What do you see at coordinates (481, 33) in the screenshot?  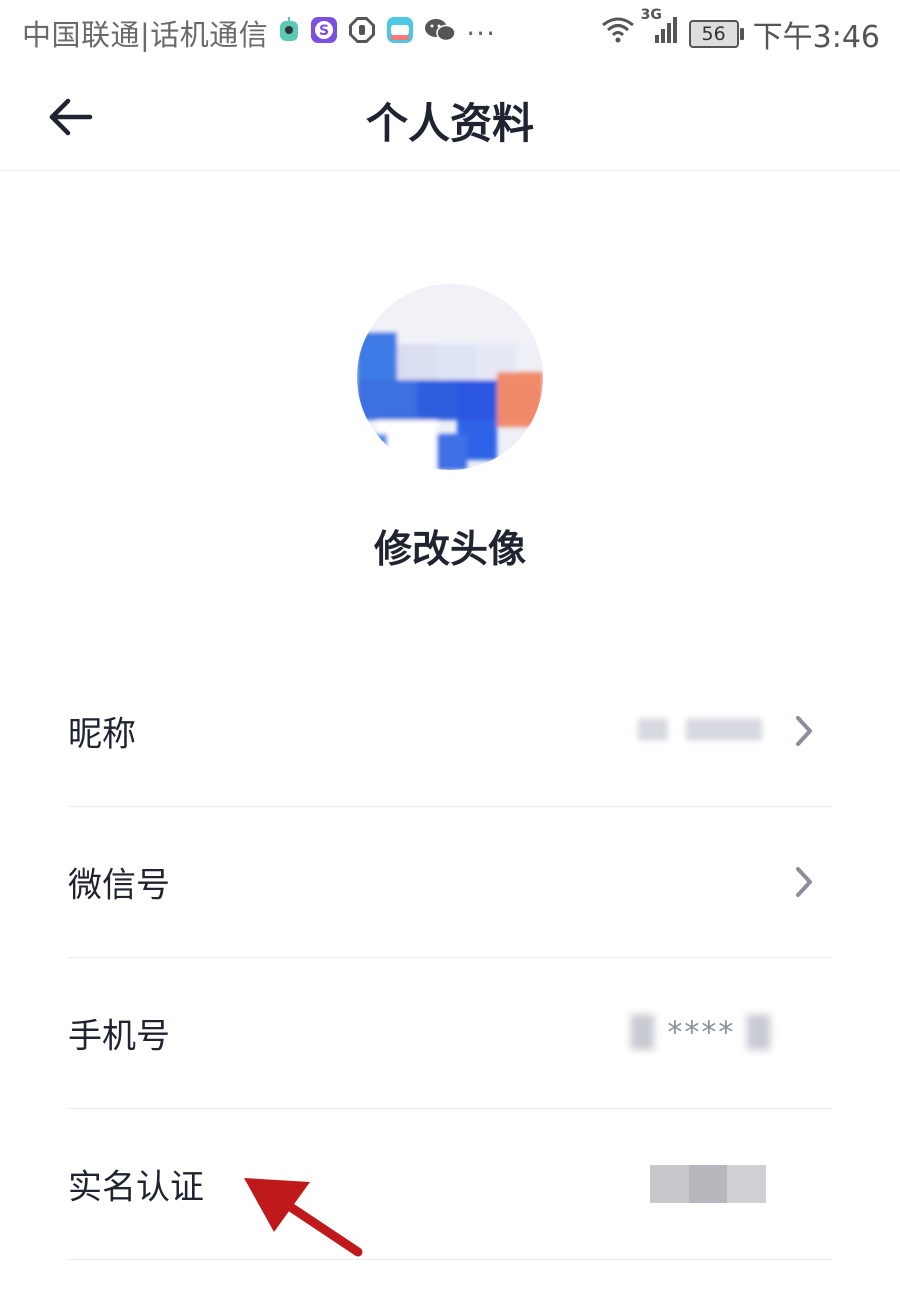 I see `more-notifications-indicator: ···` at bounding box center [481, 33].